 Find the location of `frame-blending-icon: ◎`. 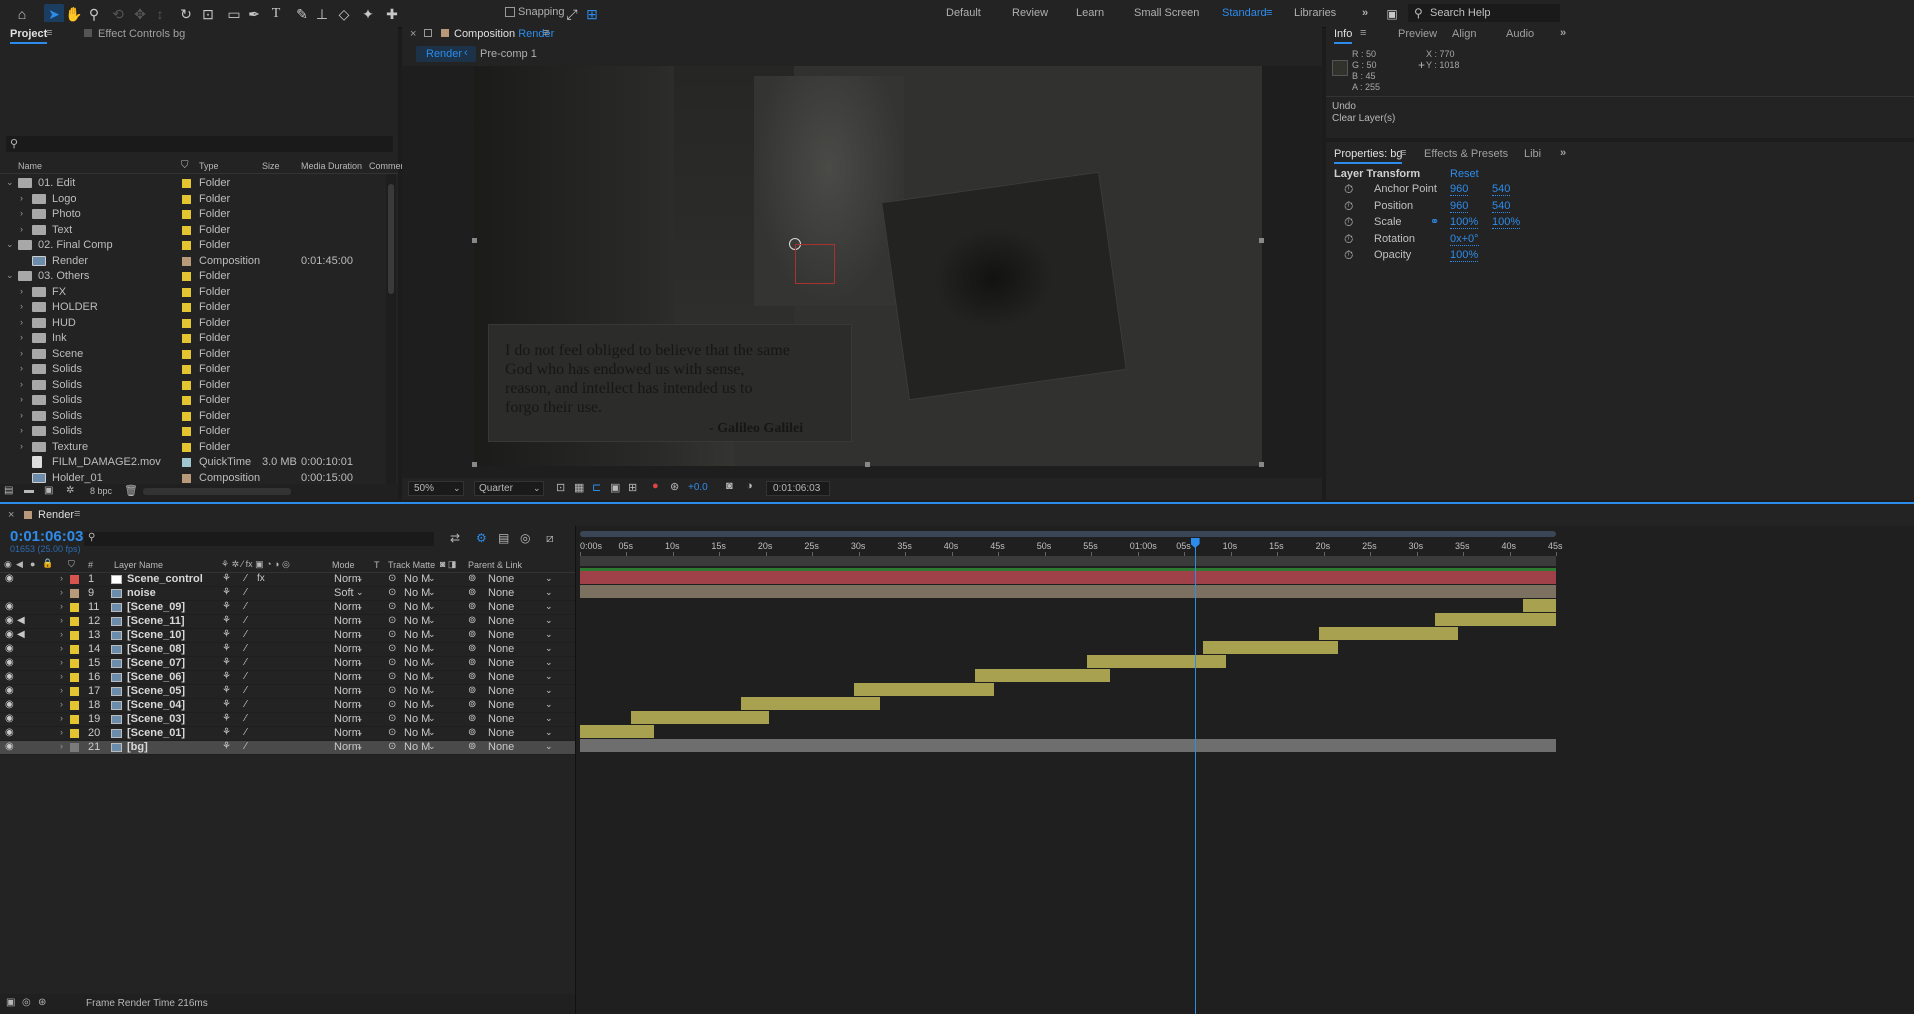

frame-blending-icon: ◎ is located at coordinates (525, 538).